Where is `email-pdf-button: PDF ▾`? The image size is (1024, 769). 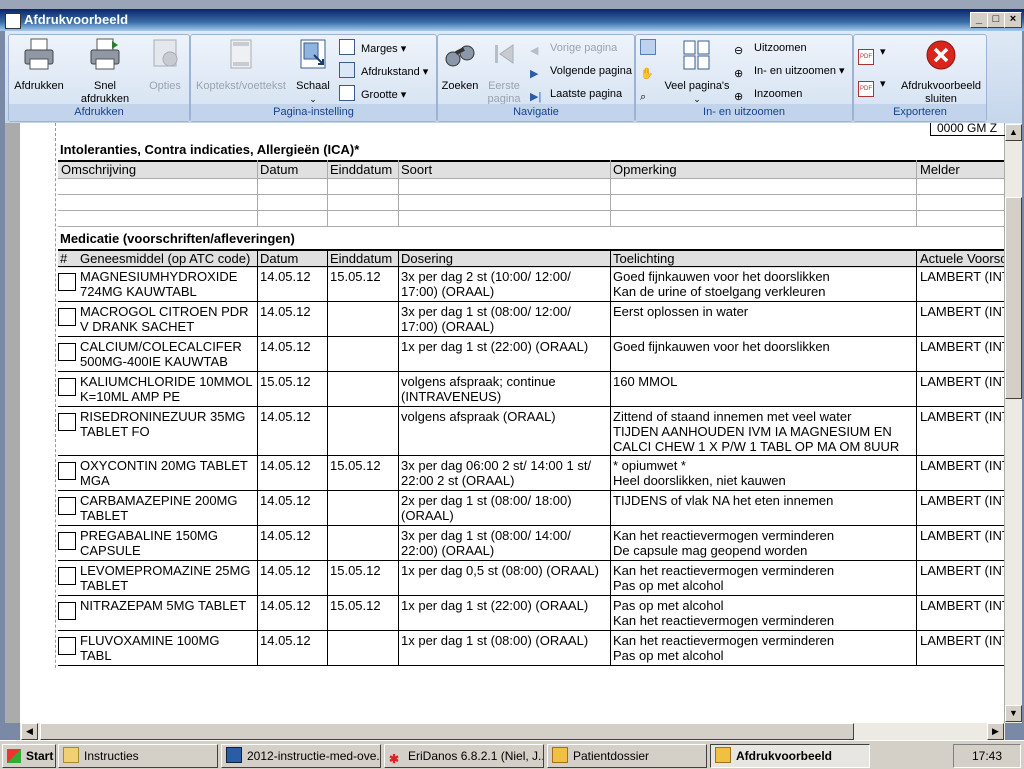
email-pdf-button: PDF ▾ is located at coordinates (872, 86).